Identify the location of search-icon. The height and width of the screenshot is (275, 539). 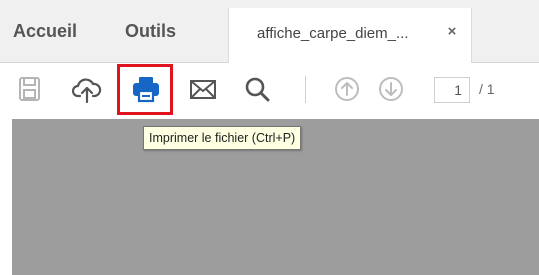
(257, 89).